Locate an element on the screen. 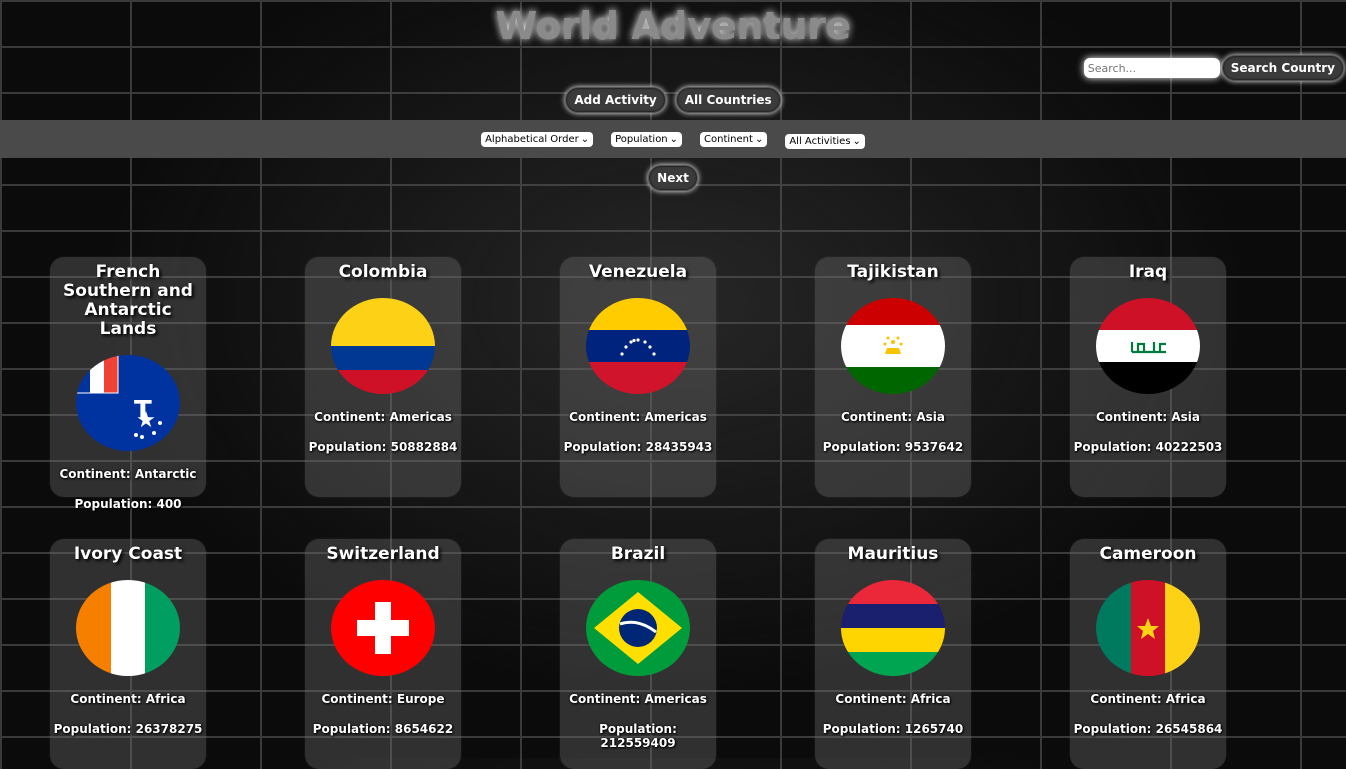 This screenshot has height=769, width=1346. population-label: Population: 400 is located at coordinates (128, 504).